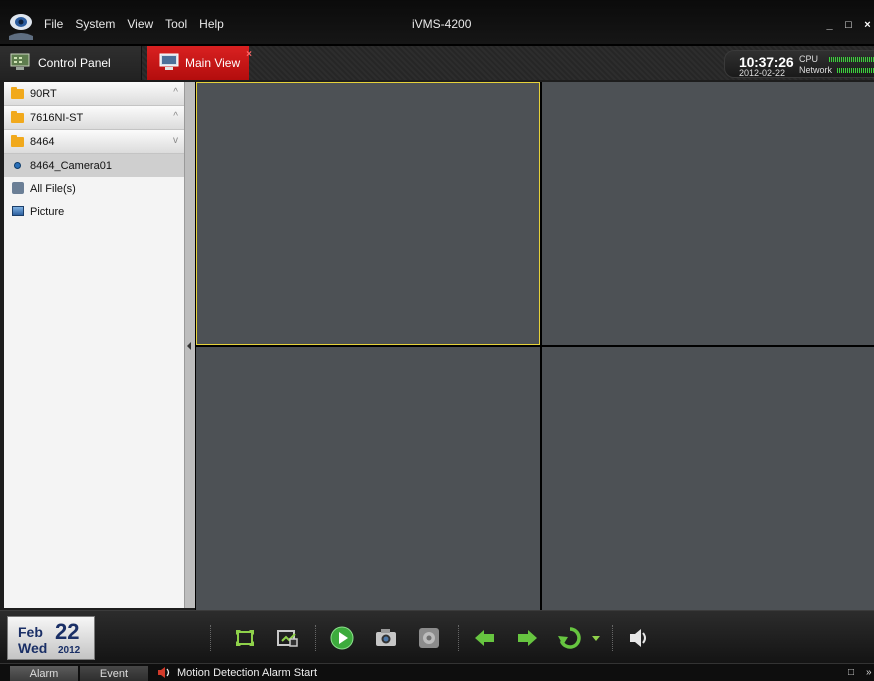 Image resolution: width=874 pixels, height=681 pixels. I want to click on menu-view: View, so click(140, 24).